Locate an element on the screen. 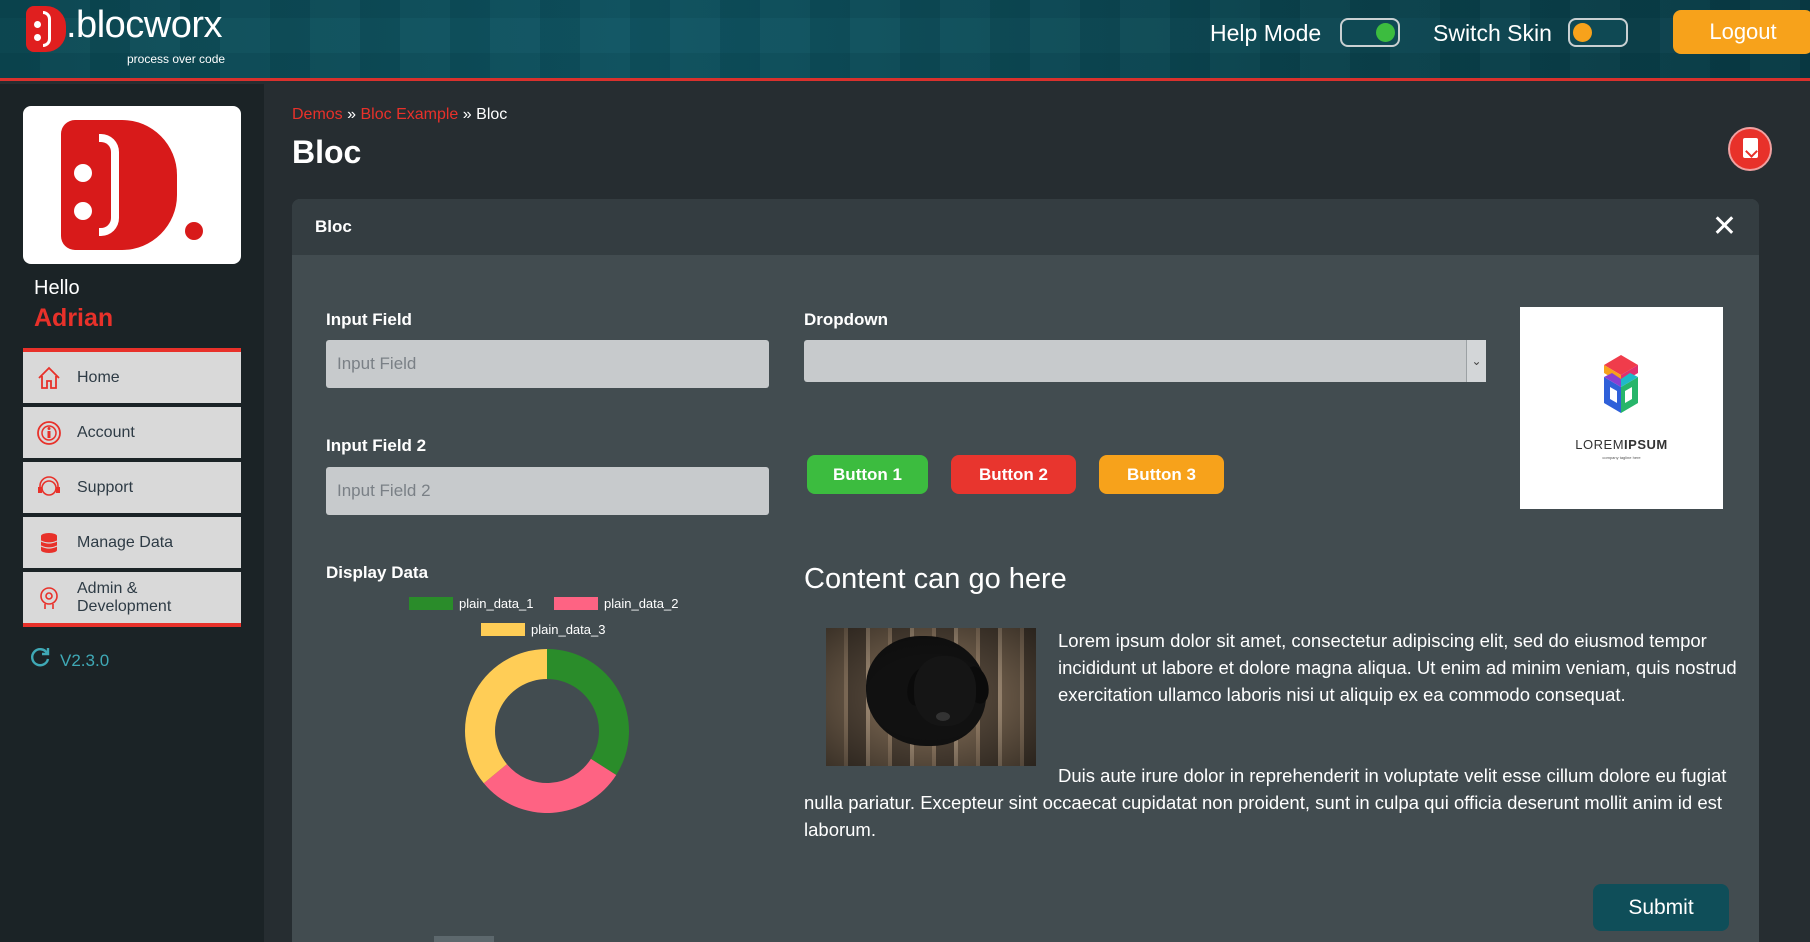 The height and width of the screenshot is (942, 1810). company-logo-image: LOREMIPSUM company tagline here is located at coordinates (1621, 408).